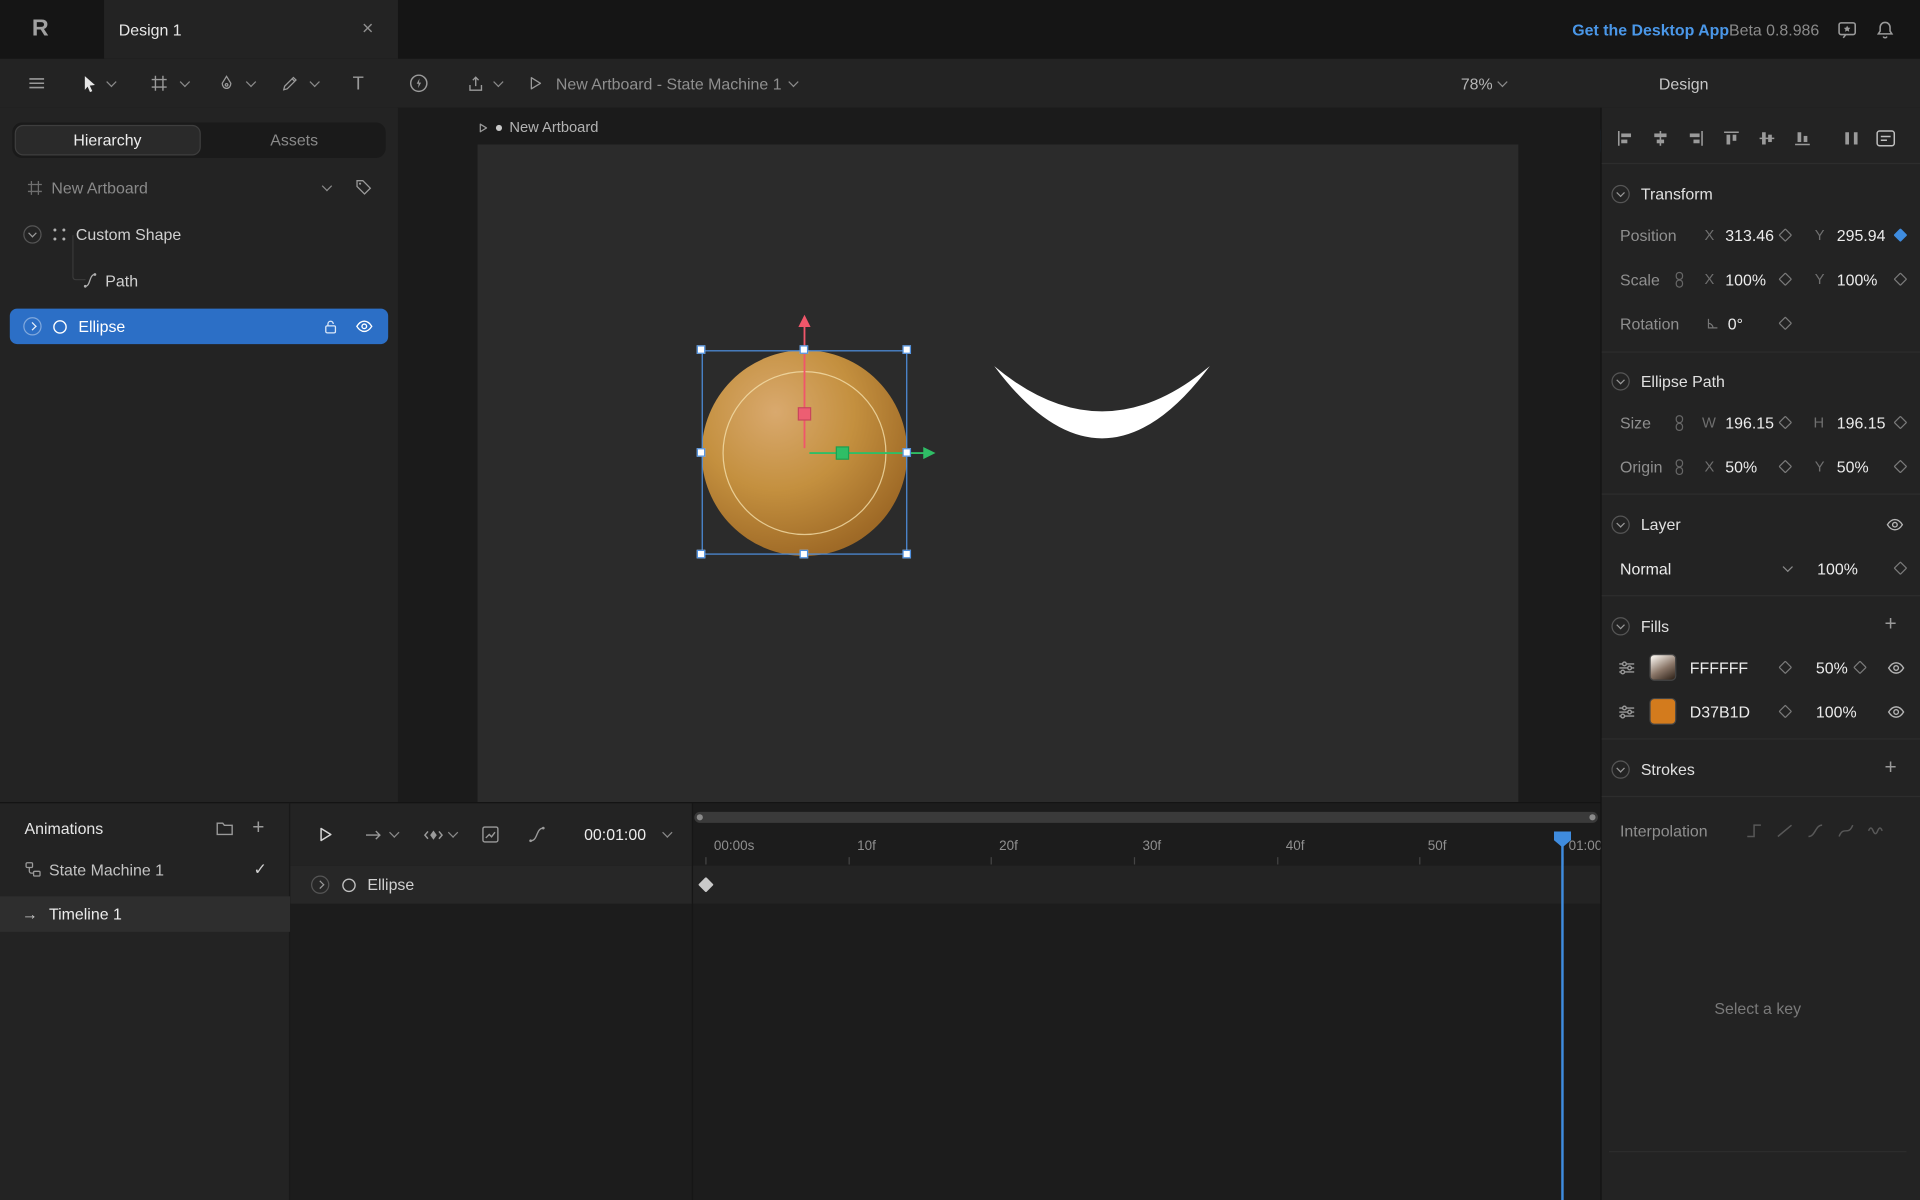  I want to click on align-center-v-icon, so click(1766, 138).